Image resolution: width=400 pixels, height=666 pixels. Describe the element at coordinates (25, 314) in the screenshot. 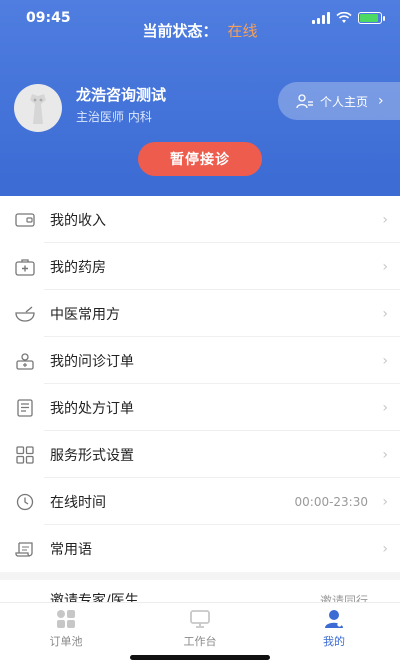

I see `mortar-icon` at that location.